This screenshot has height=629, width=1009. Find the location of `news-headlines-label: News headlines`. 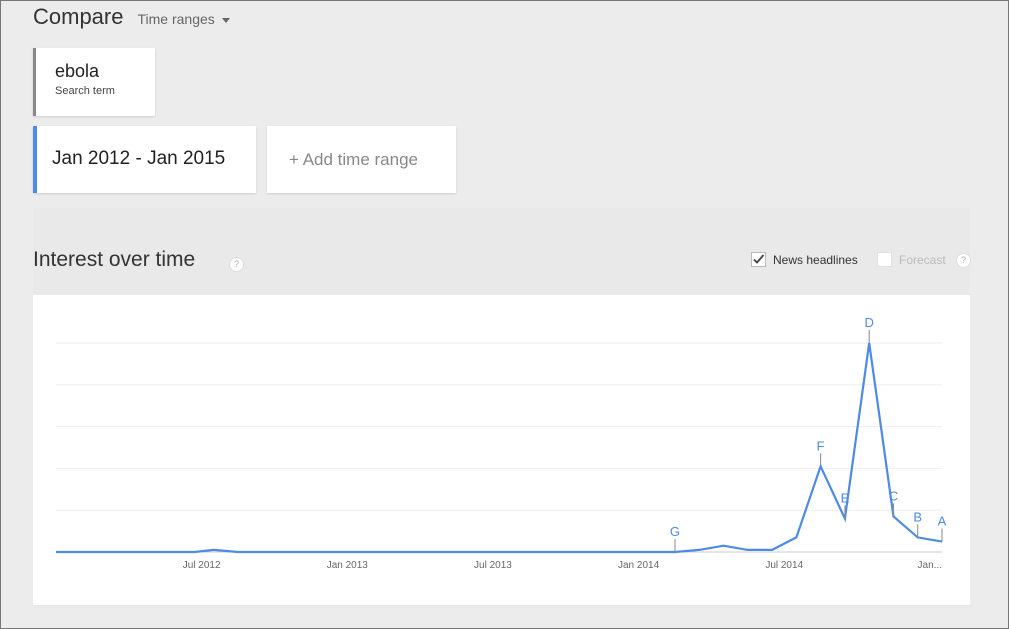

news-headlines-label: News headlines is located at coordinates (815, 260).